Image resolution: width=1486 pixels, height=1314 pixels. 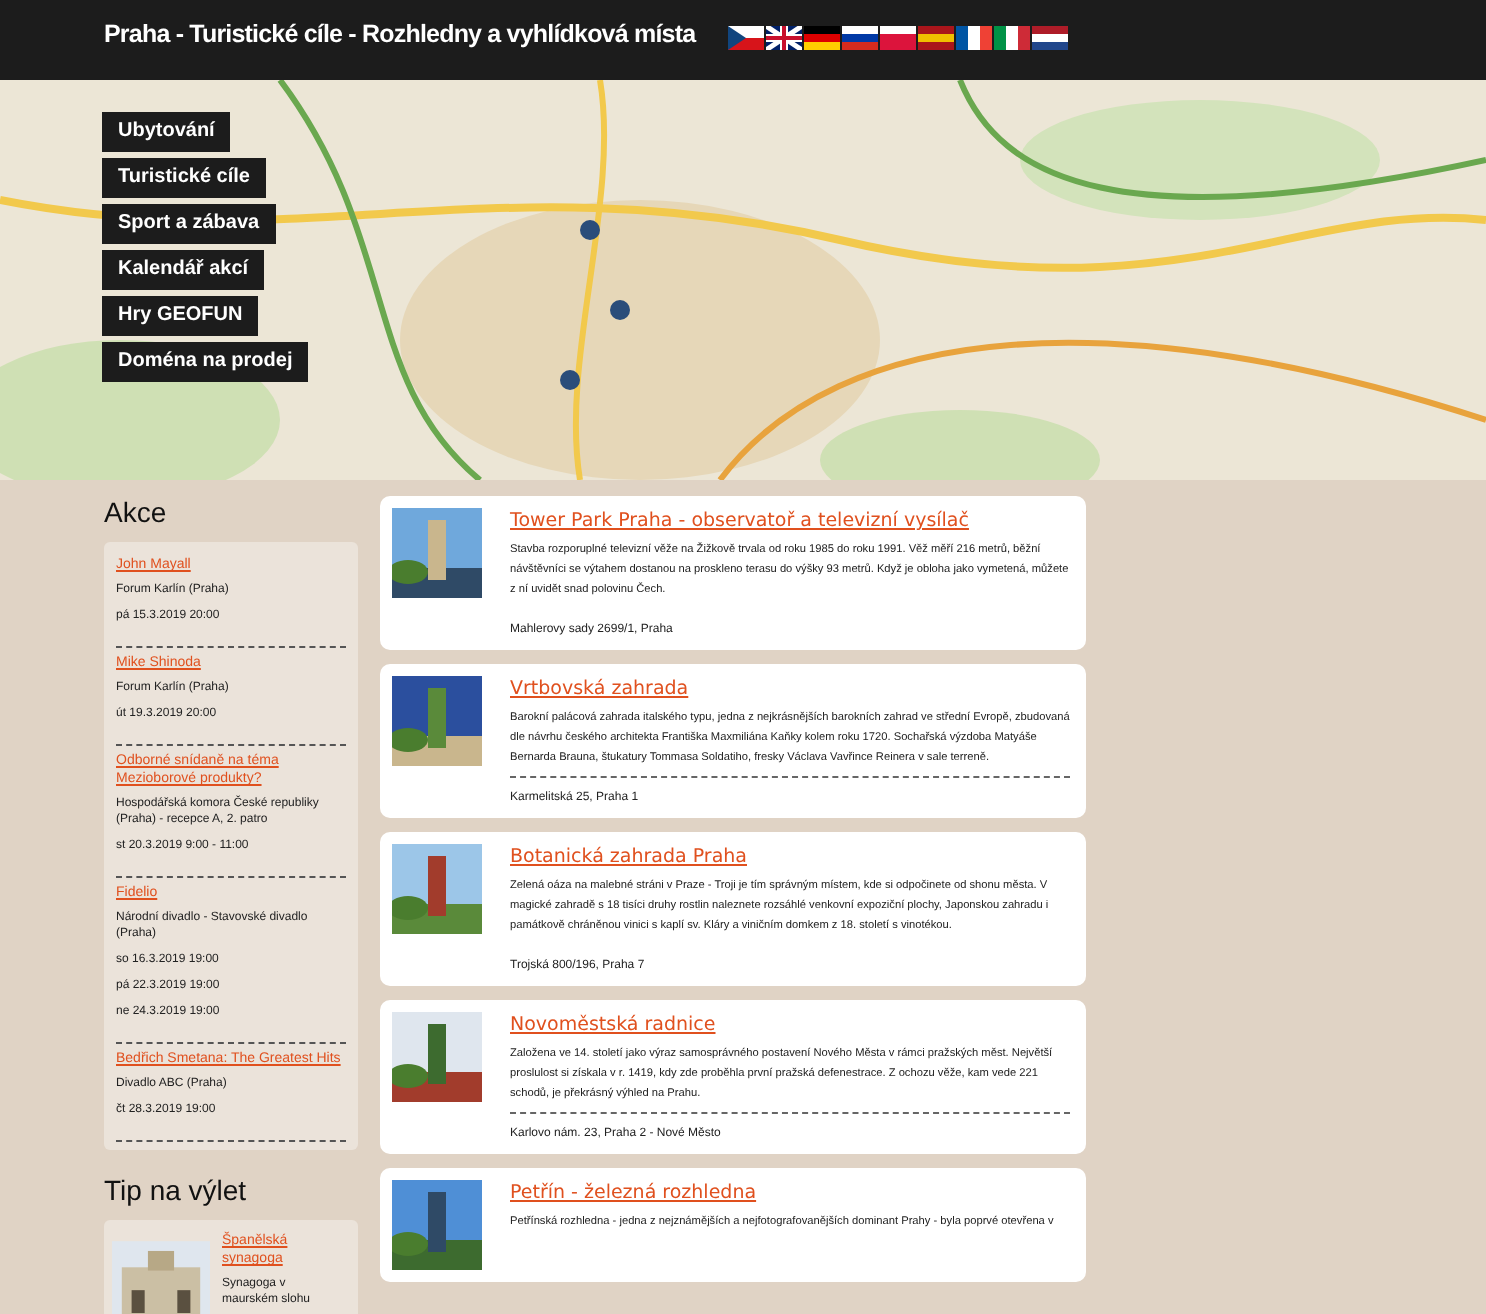 What do you see at coordinates (180, 316) in the screenshot?
I see `menu-item: Hry GEOFUN` at bounding box center [180, 316].